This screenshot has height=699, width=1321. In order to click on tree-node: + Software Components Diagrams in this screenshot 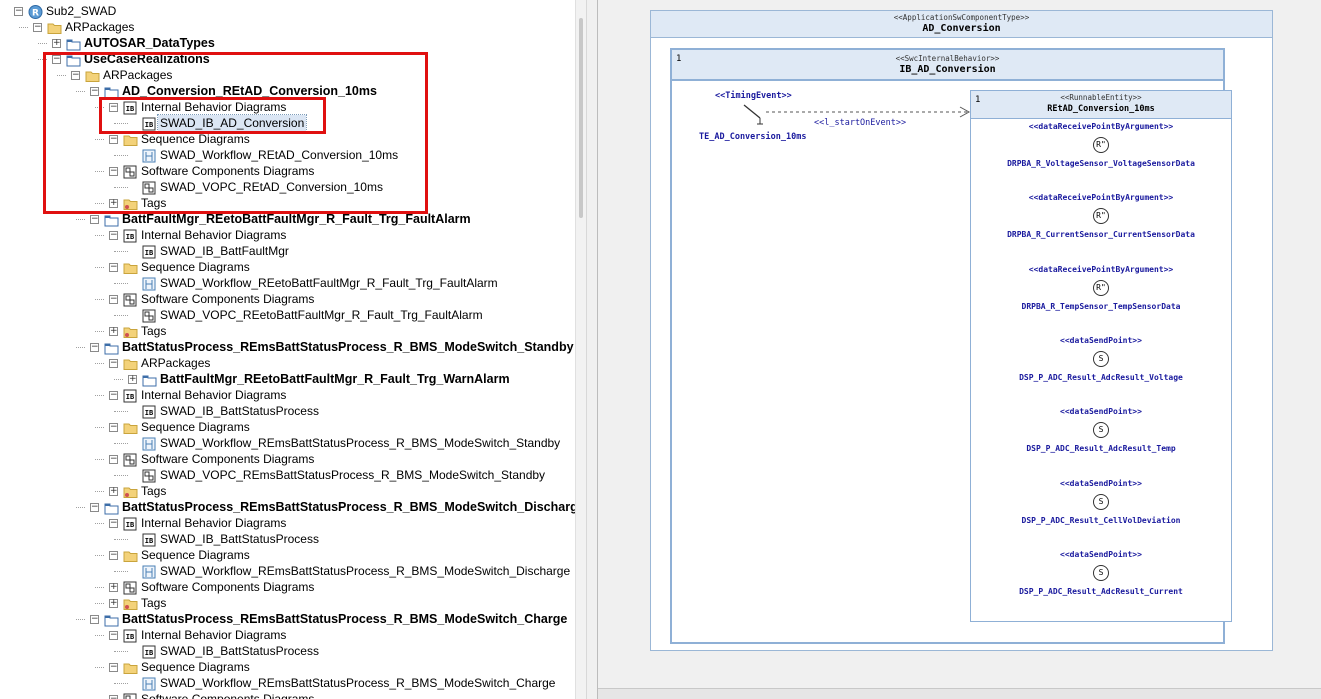, I will do `click(287, 587)`.